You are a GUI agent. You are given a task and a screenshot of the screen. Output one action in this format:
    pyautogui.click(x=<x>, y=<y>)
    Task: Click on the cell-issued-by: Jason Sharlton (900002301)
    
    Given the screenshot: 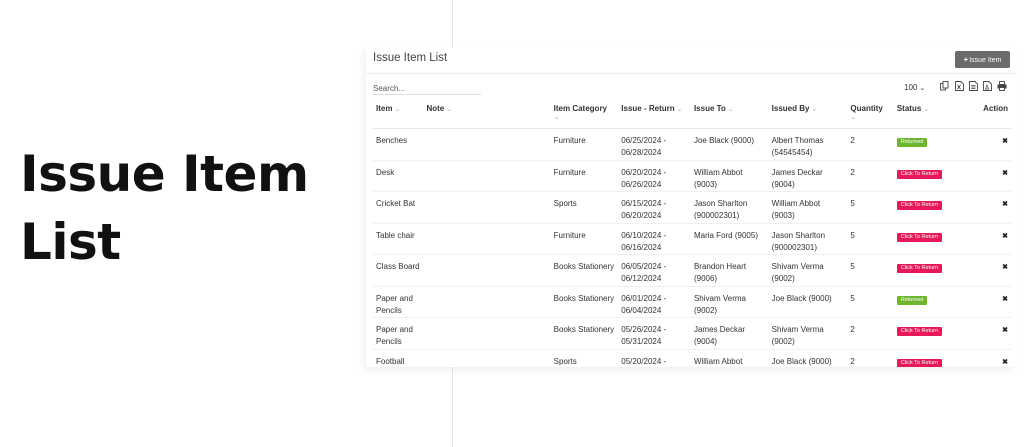 What is the action you would take?
    pyautogui.click(x=808, y=239)
    